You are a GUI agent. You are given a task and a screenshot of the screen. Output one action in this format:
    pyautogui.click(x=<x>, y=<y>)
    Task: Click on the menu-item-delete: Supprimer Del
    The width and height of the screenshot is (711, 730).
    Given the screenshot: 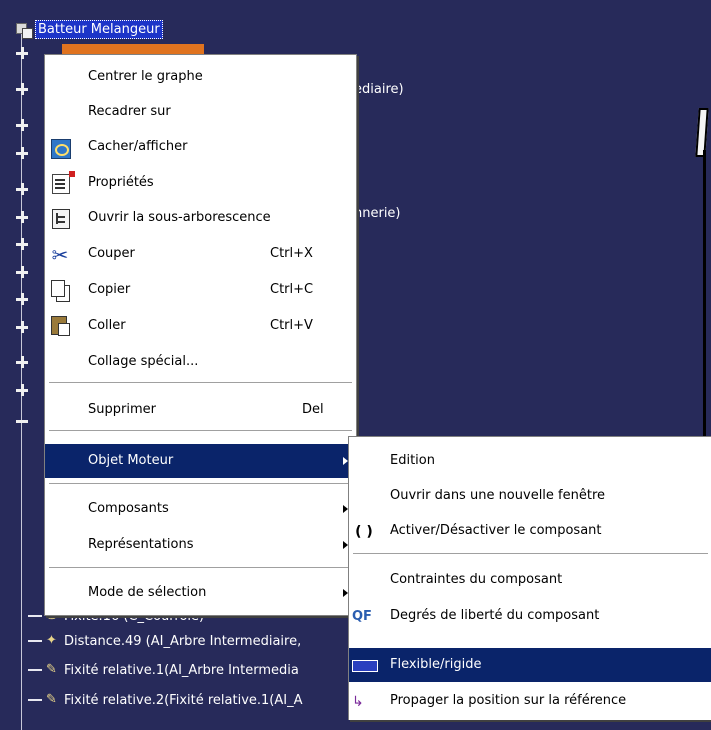 What is the action you would take?
    pyautogui.click(x=200, y=410)
    